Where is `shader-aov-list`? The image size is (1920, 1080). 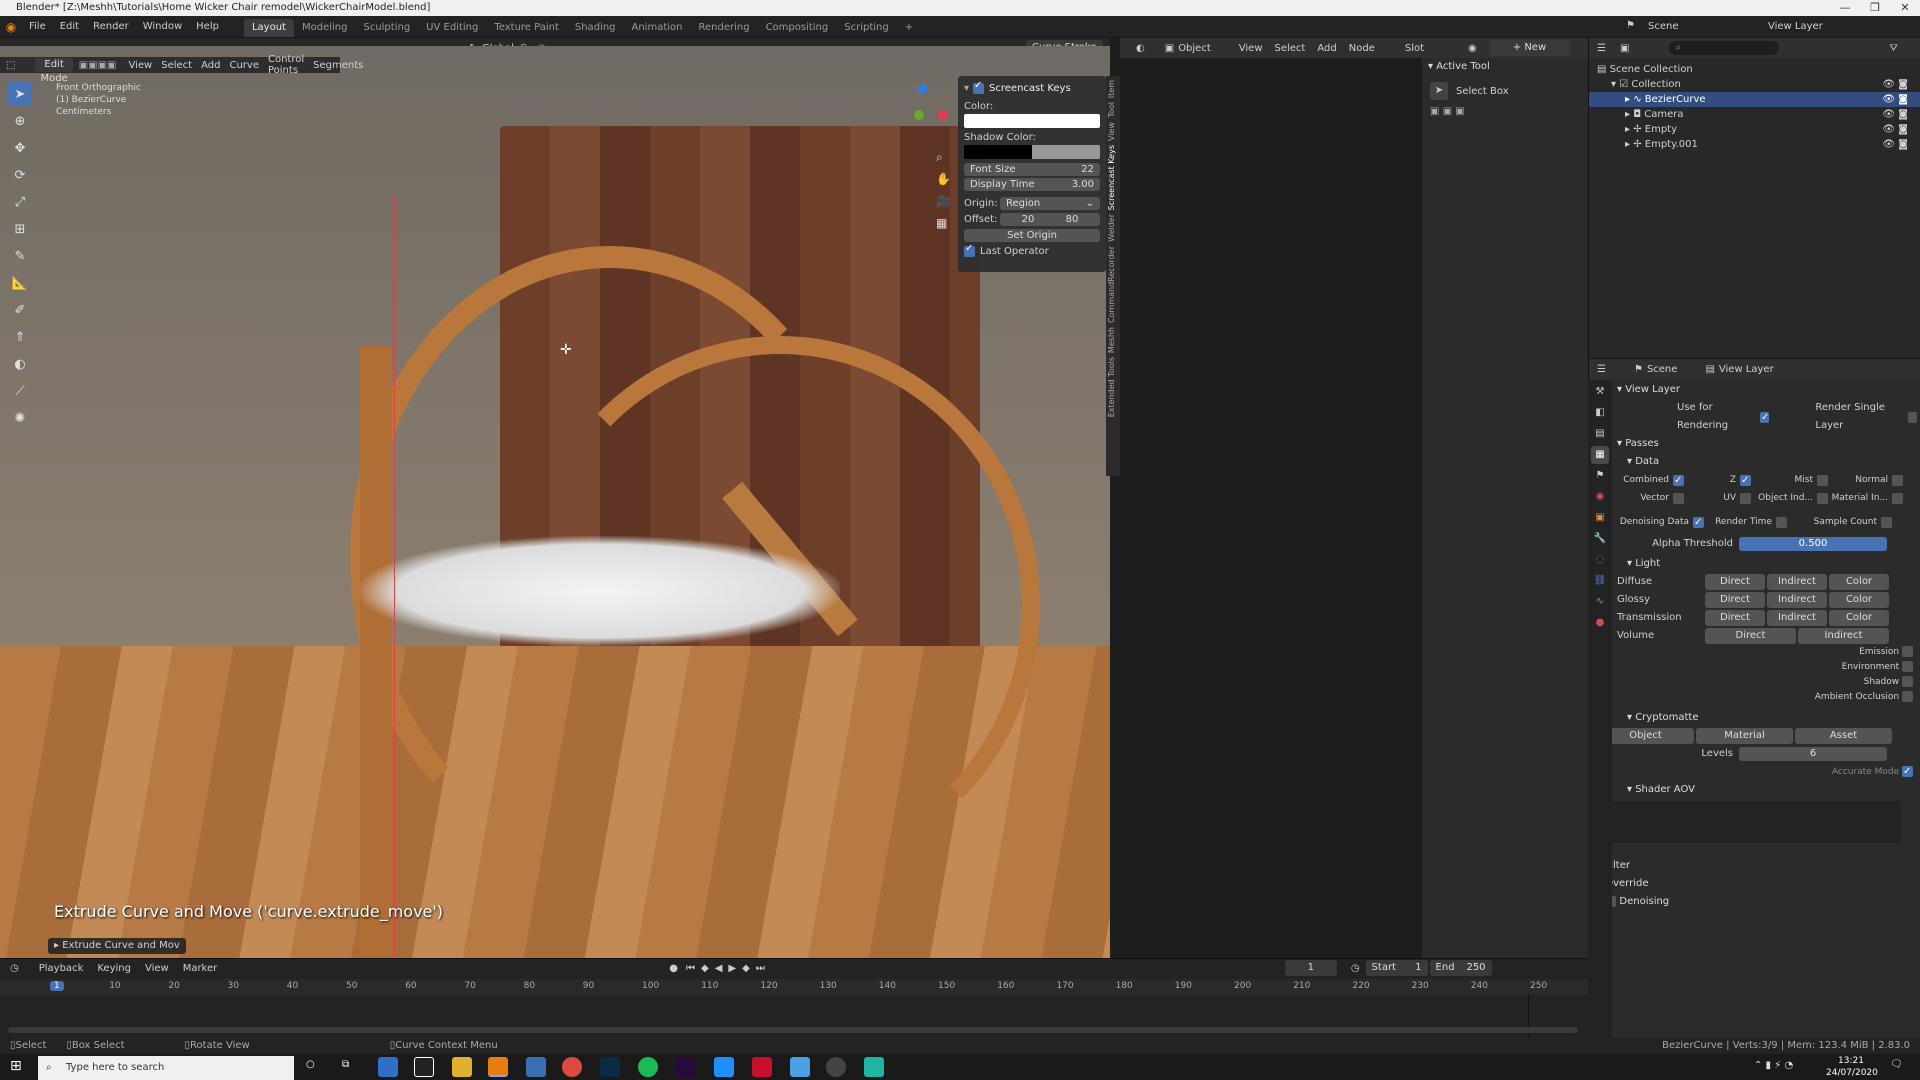
shader-aov-list is located at coordinates (1753, 822).